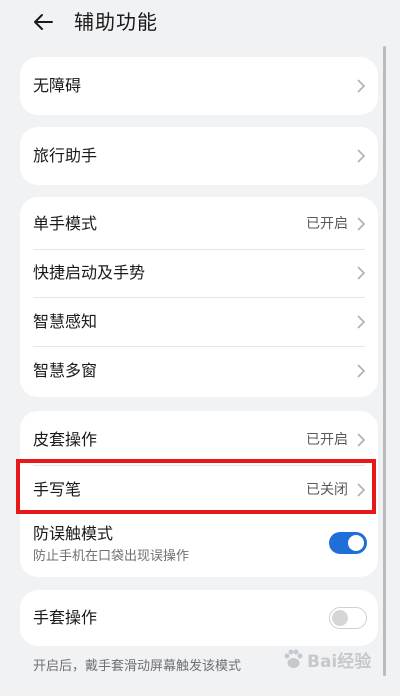 This screenshot has height=696, width=400. I want to click on paw-icon, so click(293, 658).